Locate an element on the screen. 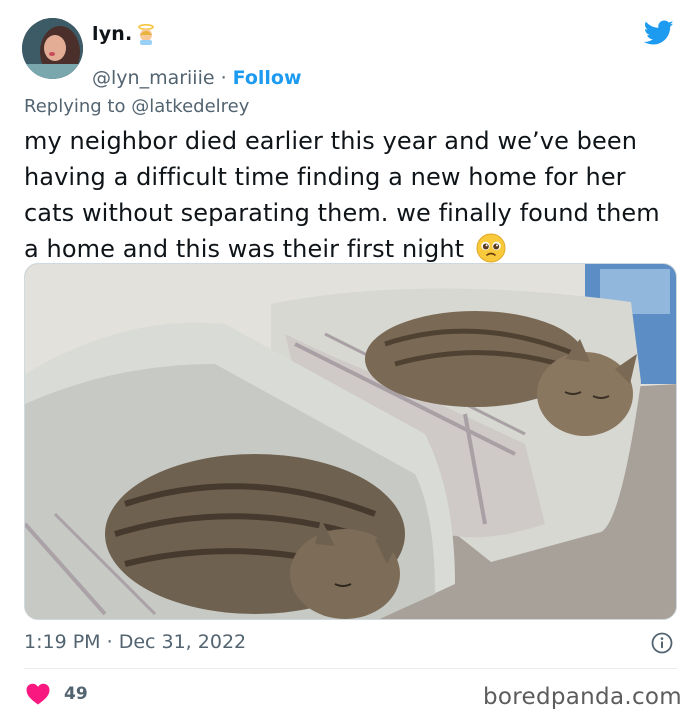  handle: @lyn_mariiie is located at coordinates (153, 78).